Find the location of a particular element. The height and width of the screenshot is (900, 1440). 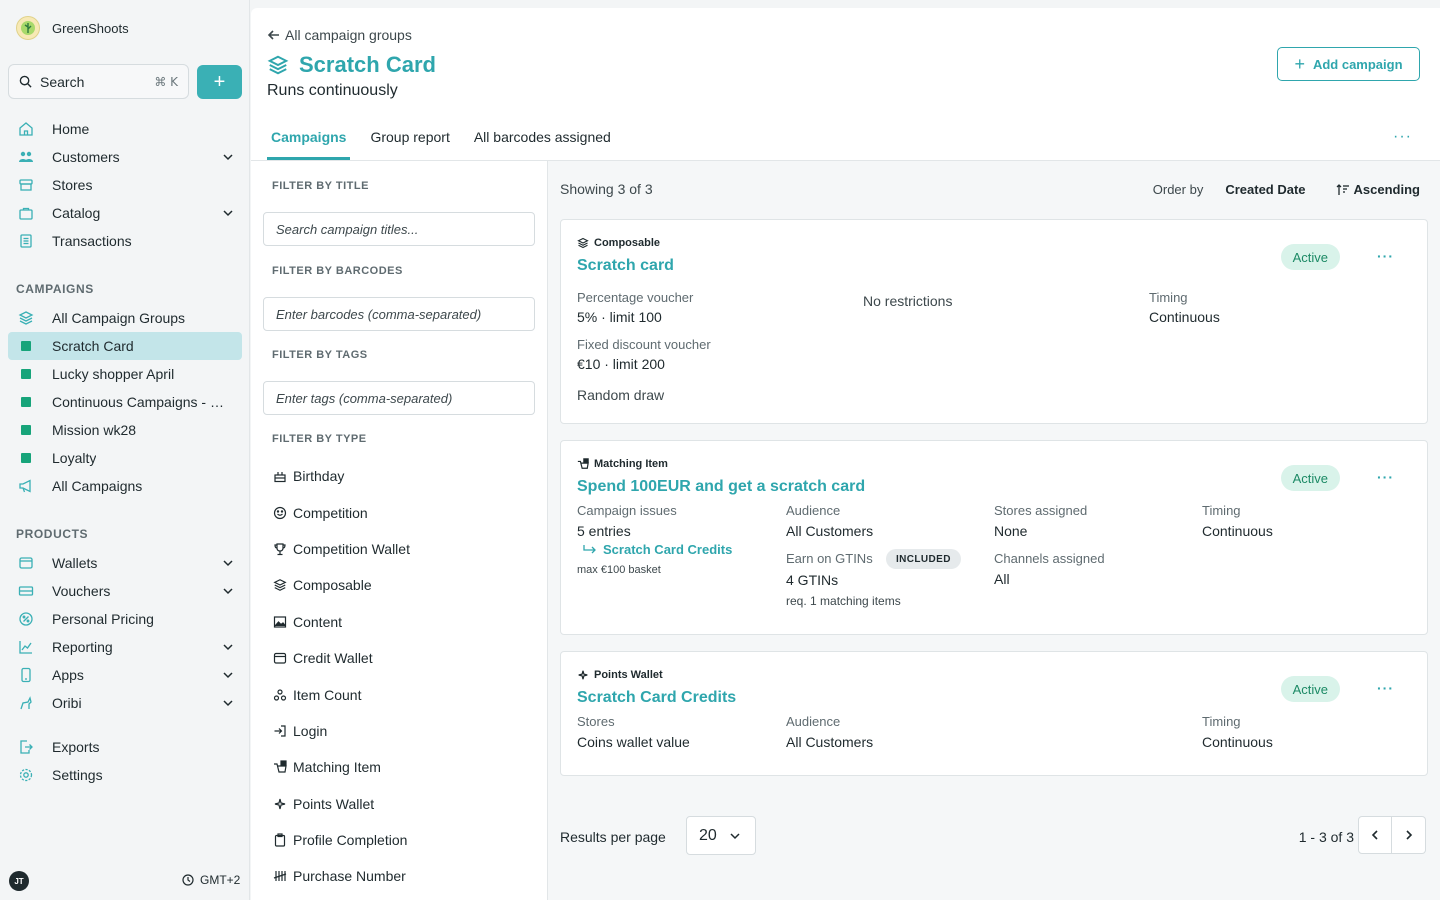

arrow-left-icon is located at coordinates (273, 35).